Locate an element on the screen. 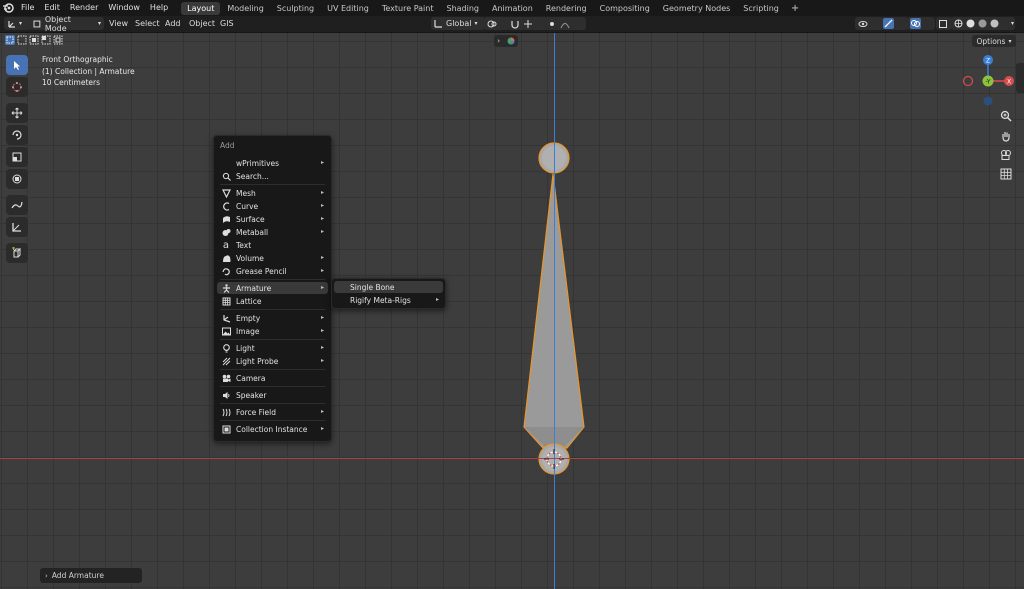 The height and width of the screenshot is (589, 1024). cursor-tool is located at coordinates (17, 87).